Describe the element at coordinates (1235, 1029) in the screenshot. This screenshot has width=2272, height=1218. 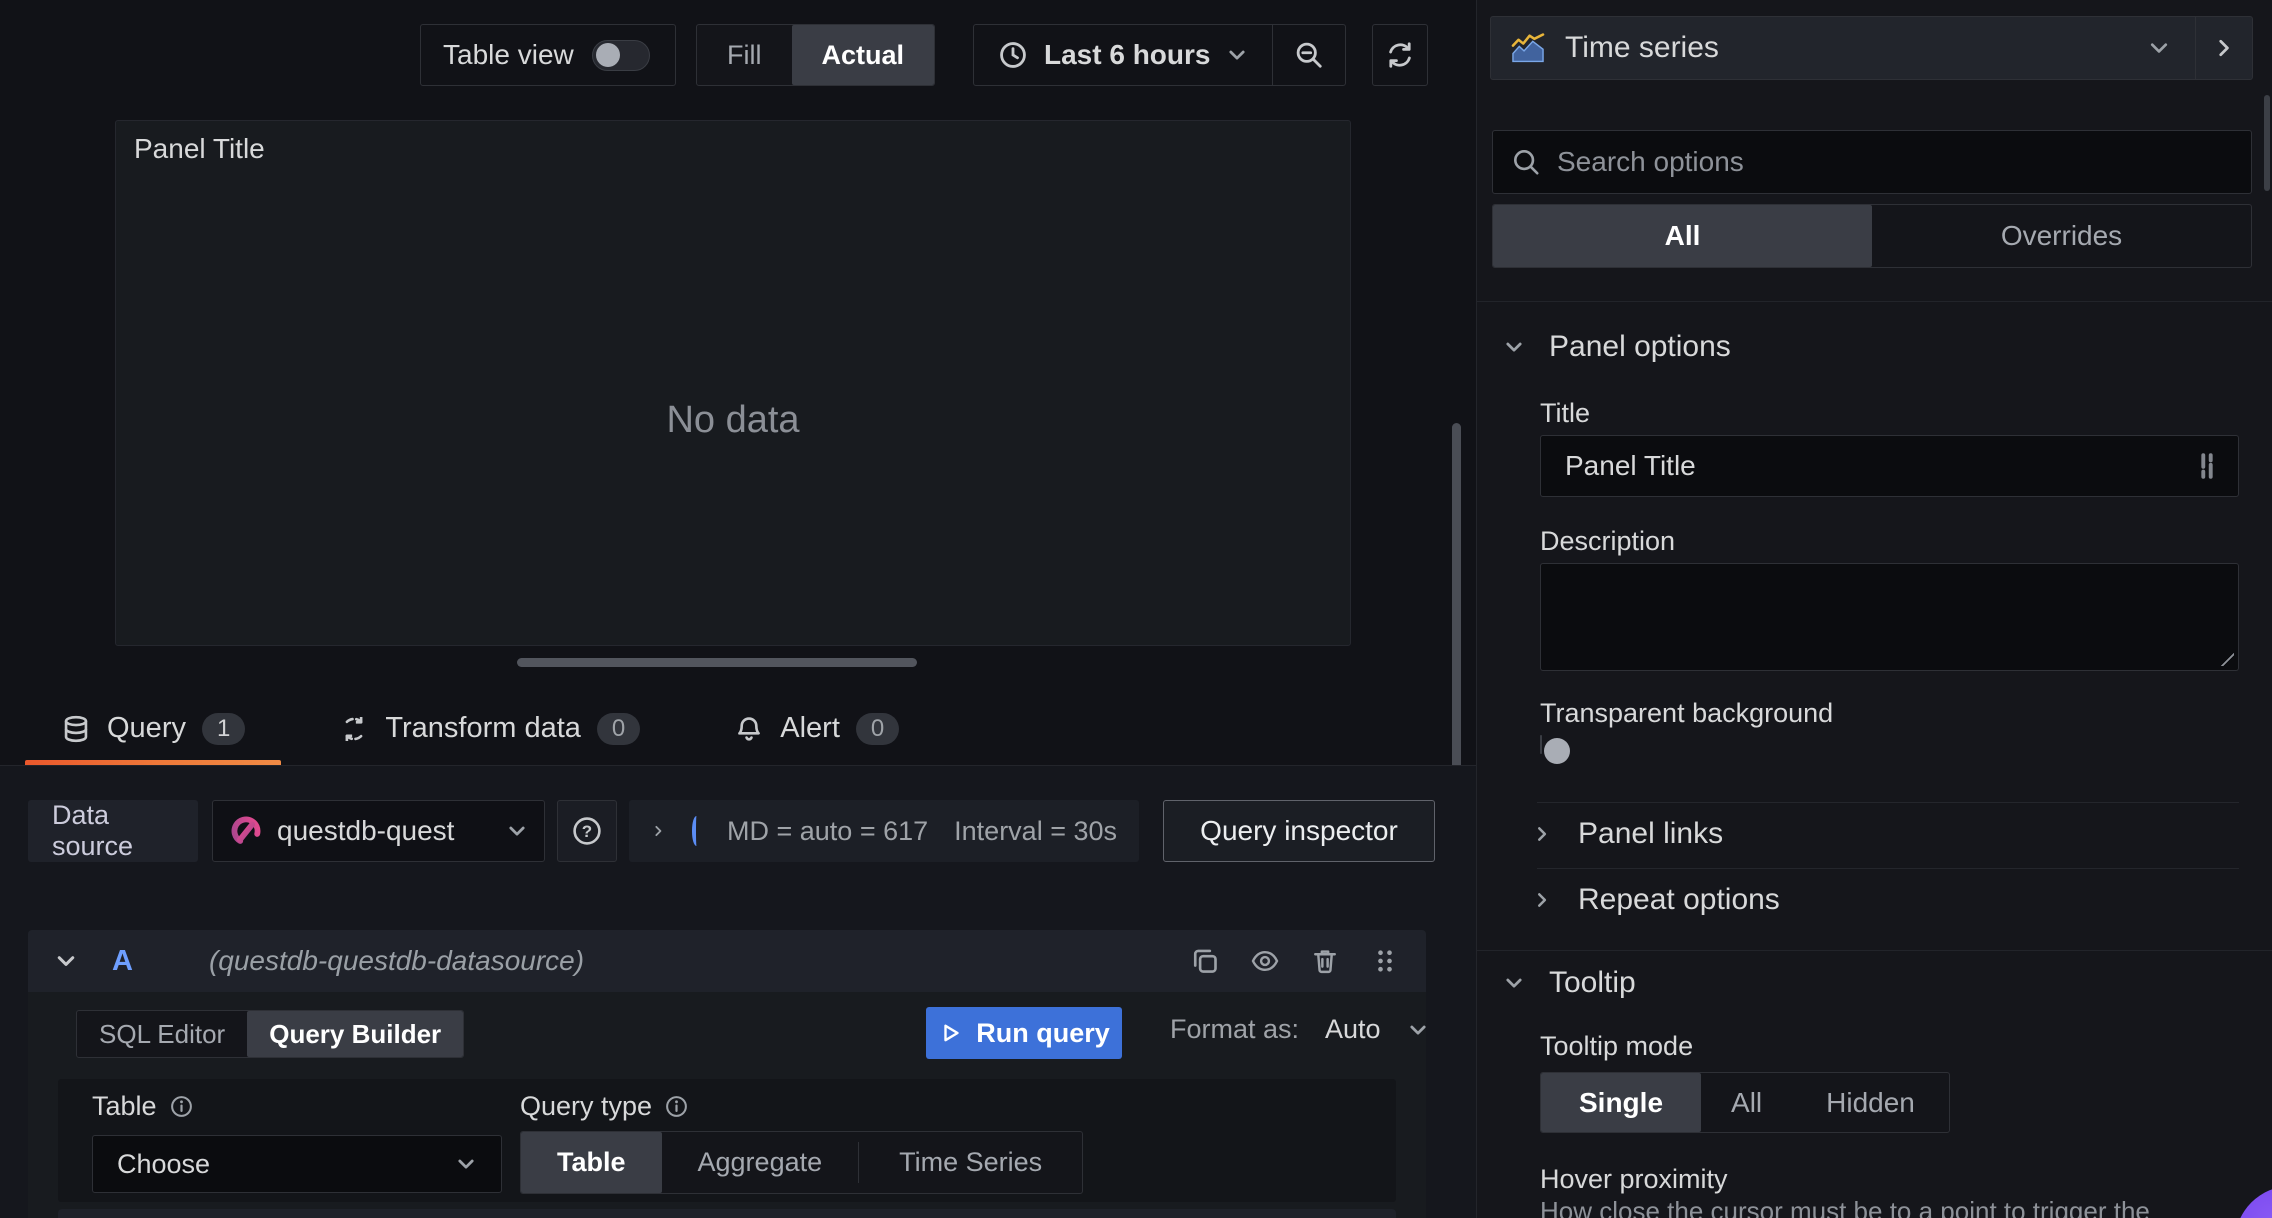
I see `format-as-label: Format as:` at that location.